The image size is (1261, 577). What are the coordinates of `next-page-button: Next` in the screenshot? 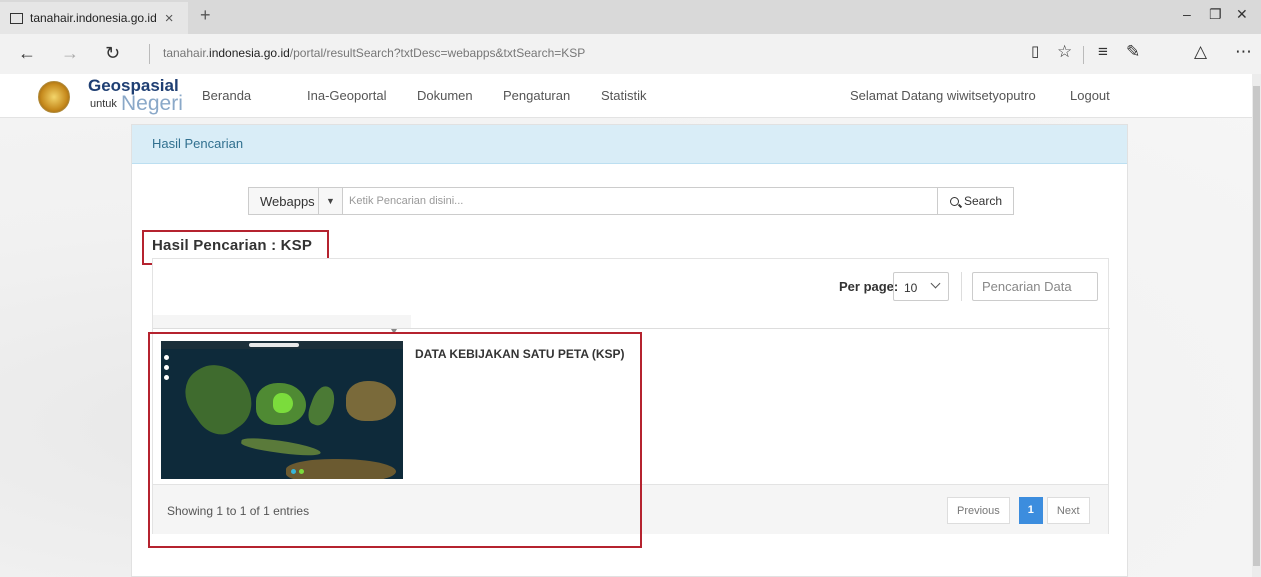 It's located at (1068, 510).